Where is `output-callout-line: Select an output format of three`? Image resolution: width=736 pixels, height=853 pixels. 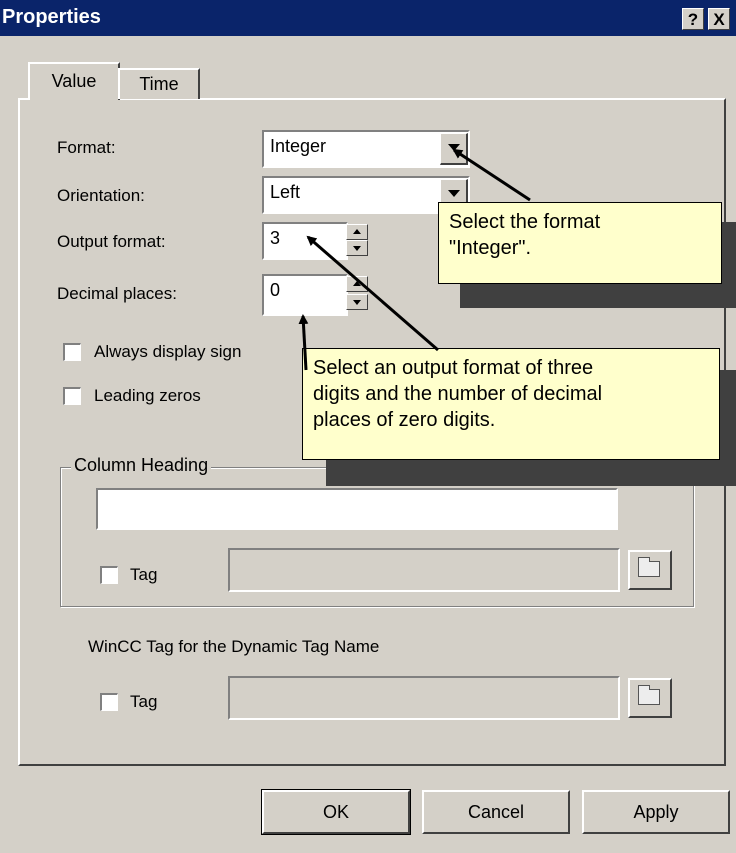 output-callout-line: Select an output format of three is located at coordinates (453, 368).